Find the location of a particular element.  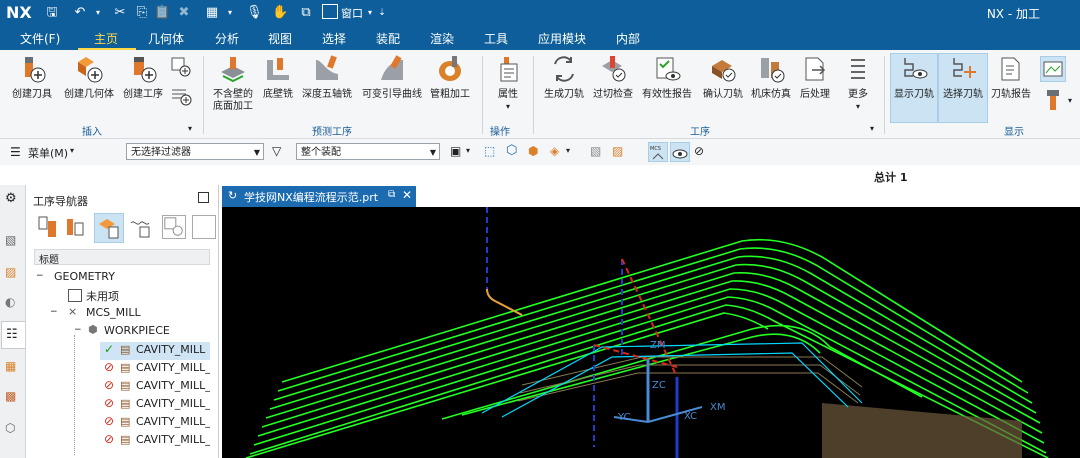

microphone-icon: 🎙 is located at coordinates (254, 13).